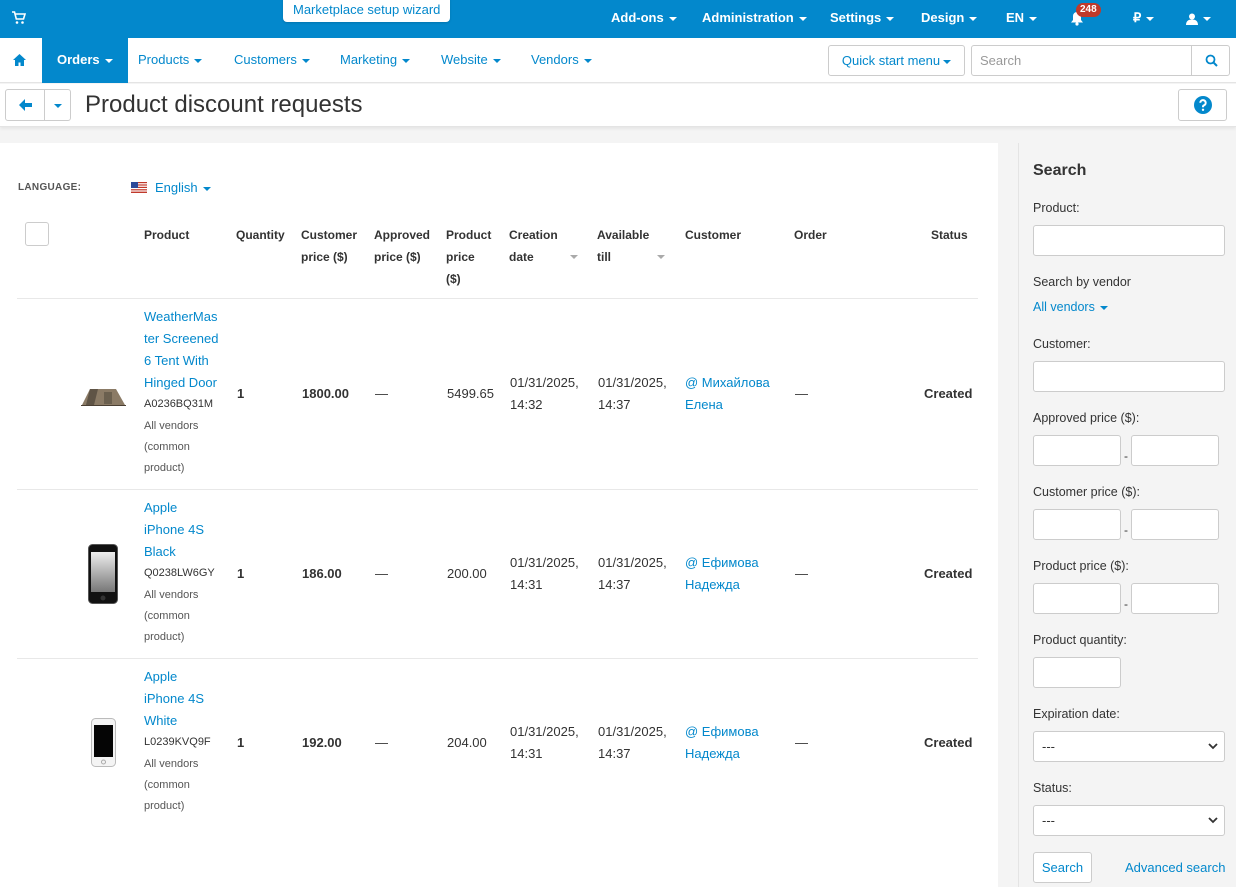 Image resolution: width=1236 pixels, height=887 pixels. I want to click on product-price-value: 200.00, so click(467, 573).